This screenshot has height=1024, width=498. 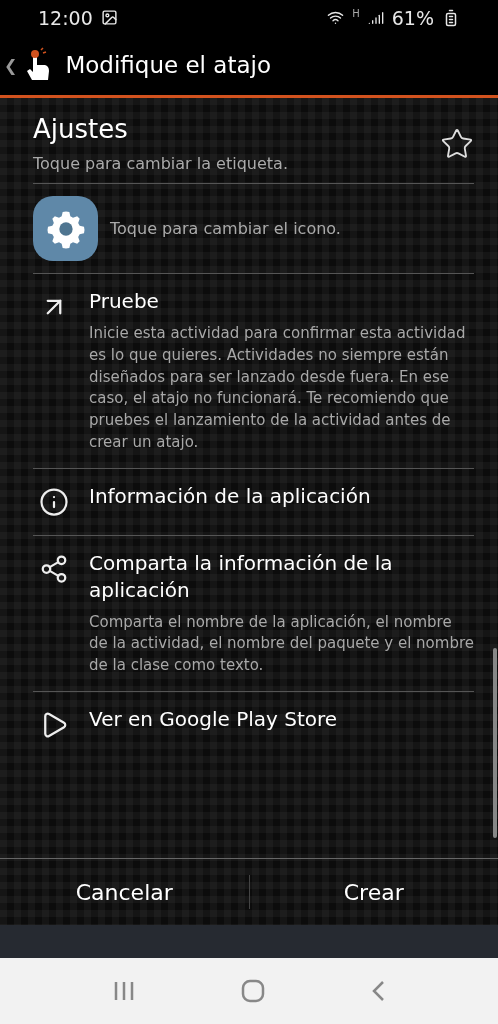 I want to click on shortcut-label: Ajustes, so click(x=236, y=129).